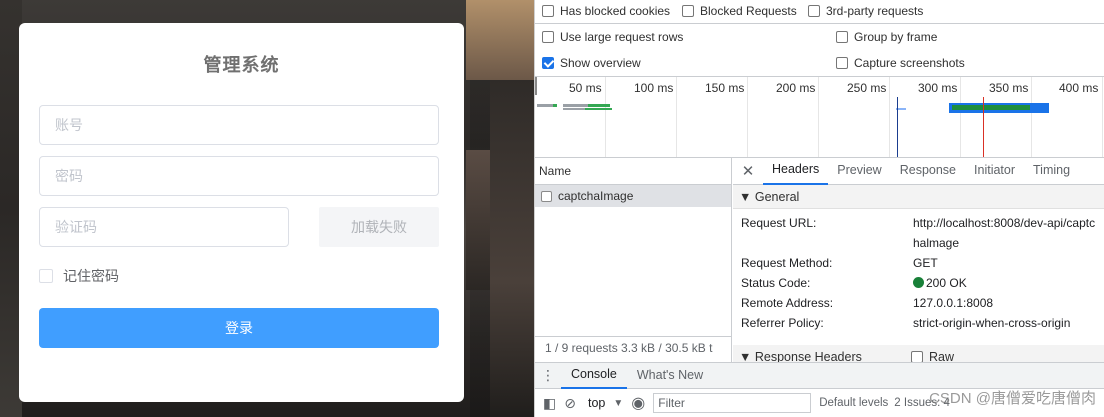 The width and height of the screenshot is (1104, 417). What do you see at coordinates (46, 276) in the screenshot?
I see `remember-checkbox` at bounding box center [46, 276].